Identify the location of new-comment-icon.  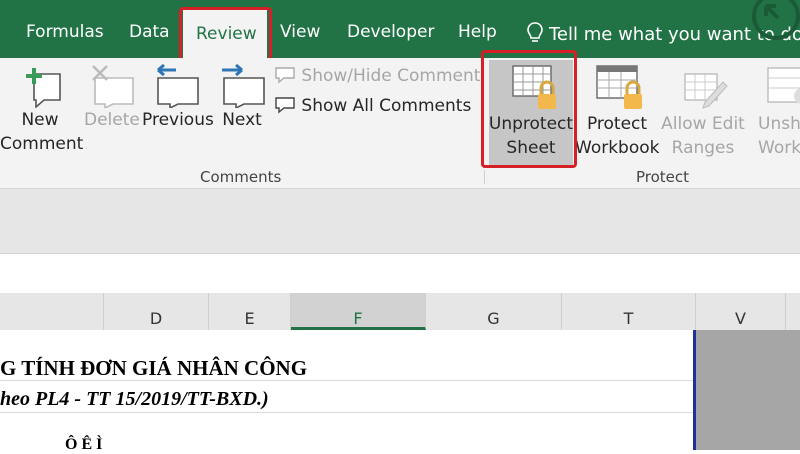
(43, 88).